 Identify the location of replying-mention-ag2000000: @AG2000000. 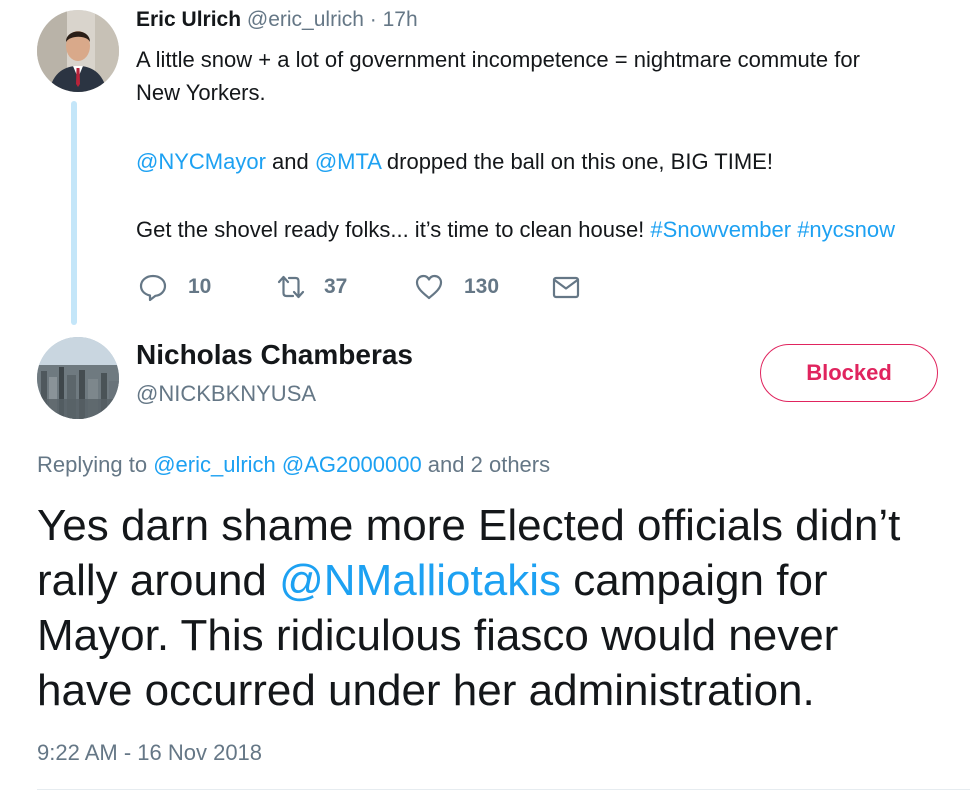
(352, 464).